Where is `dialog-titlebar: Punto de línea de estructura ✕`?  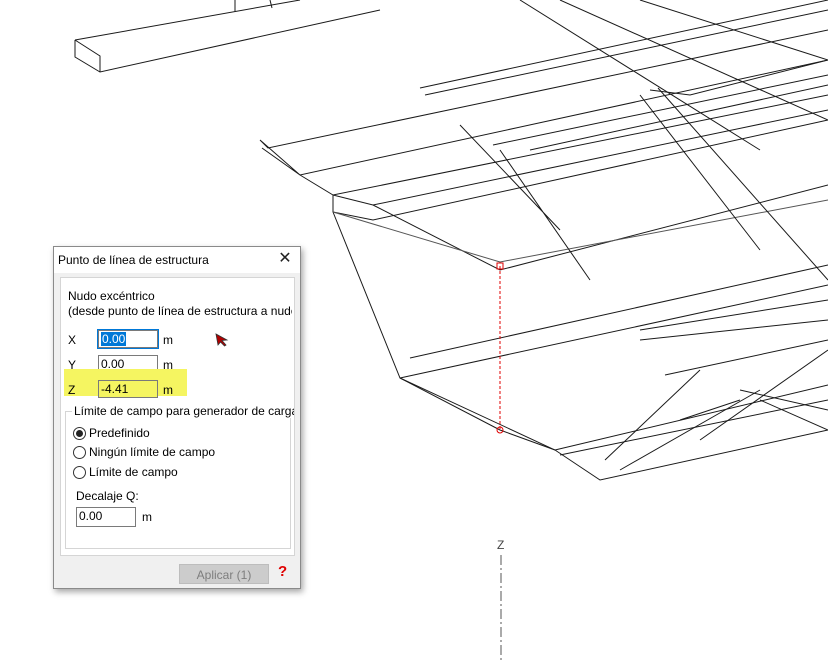
dialog-titlebar: Punto de línea de estructura ✕ is located at coordinates (177, 260).